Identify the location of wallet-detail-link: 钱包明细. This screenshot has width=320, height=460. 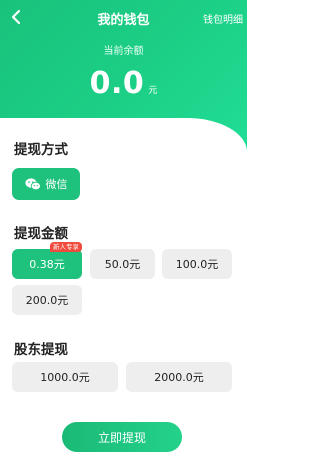
(223, 18).